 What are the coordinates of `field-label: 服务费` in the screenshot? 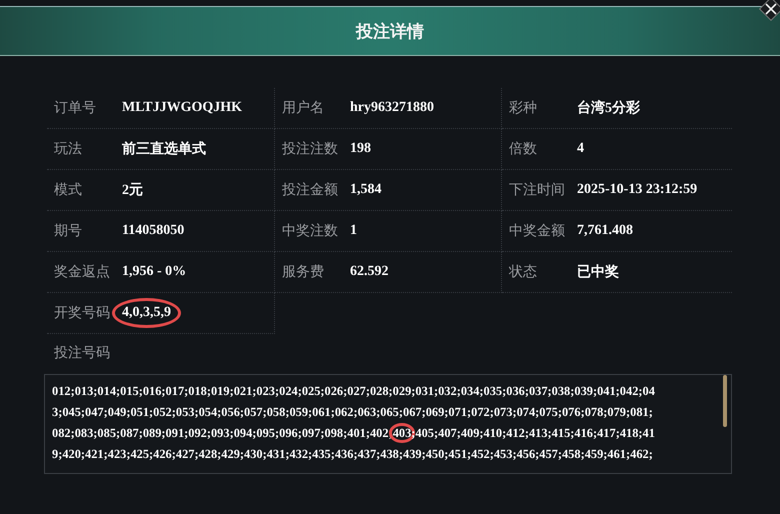 It's located at (303, 272).